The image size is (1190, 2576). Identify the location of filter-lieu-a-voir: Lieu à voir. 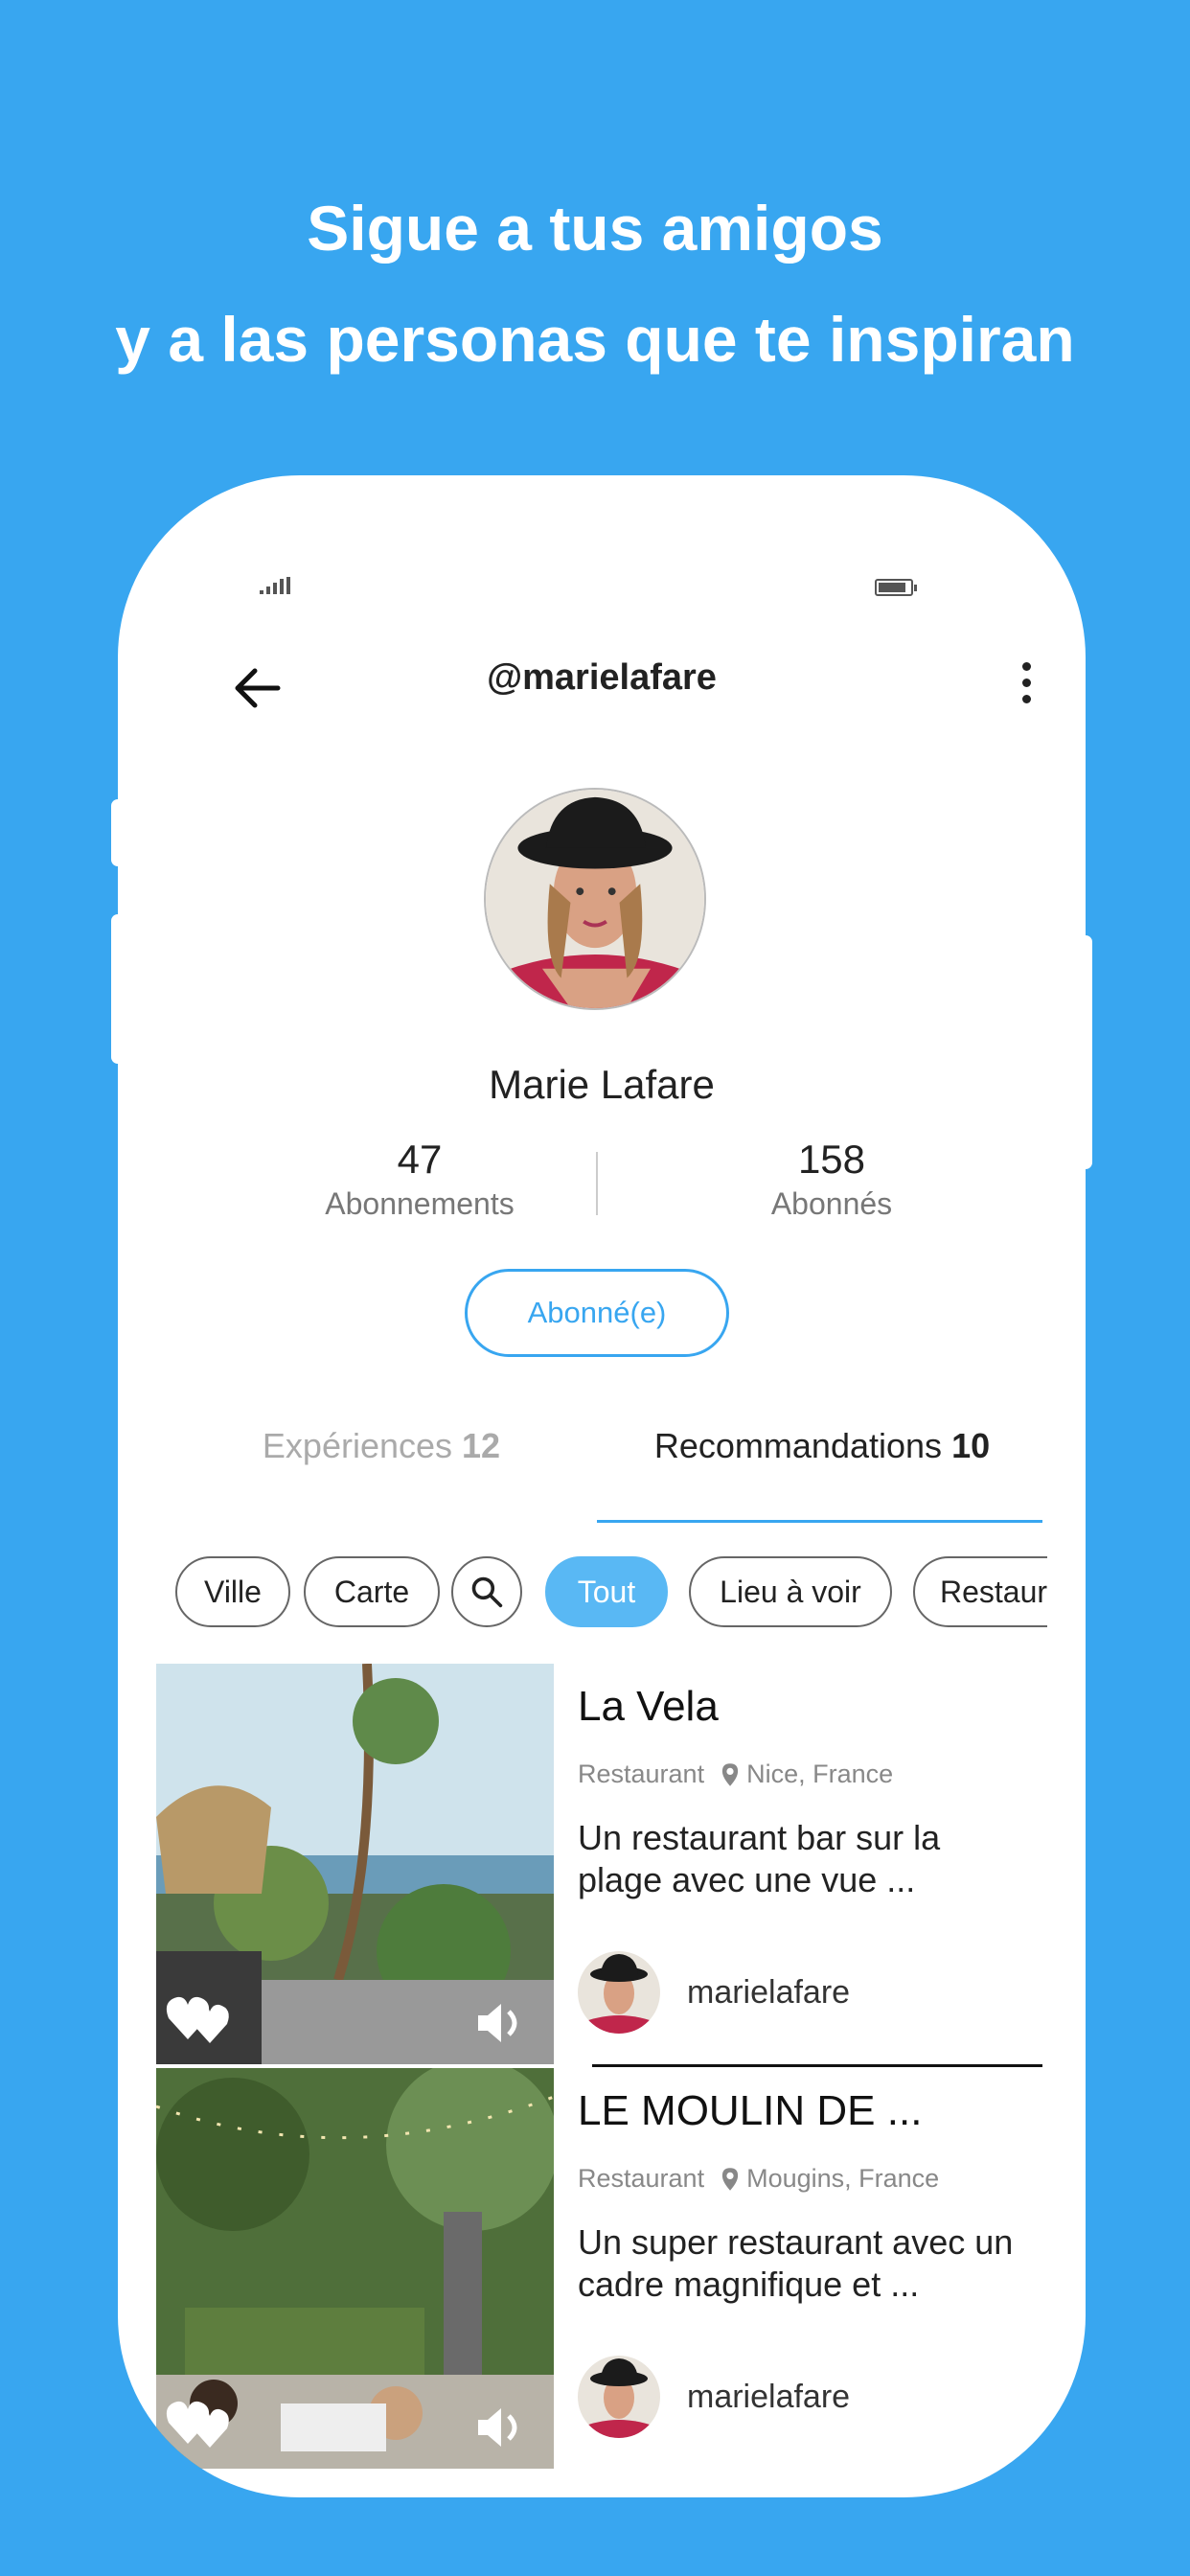
(791, 1591).